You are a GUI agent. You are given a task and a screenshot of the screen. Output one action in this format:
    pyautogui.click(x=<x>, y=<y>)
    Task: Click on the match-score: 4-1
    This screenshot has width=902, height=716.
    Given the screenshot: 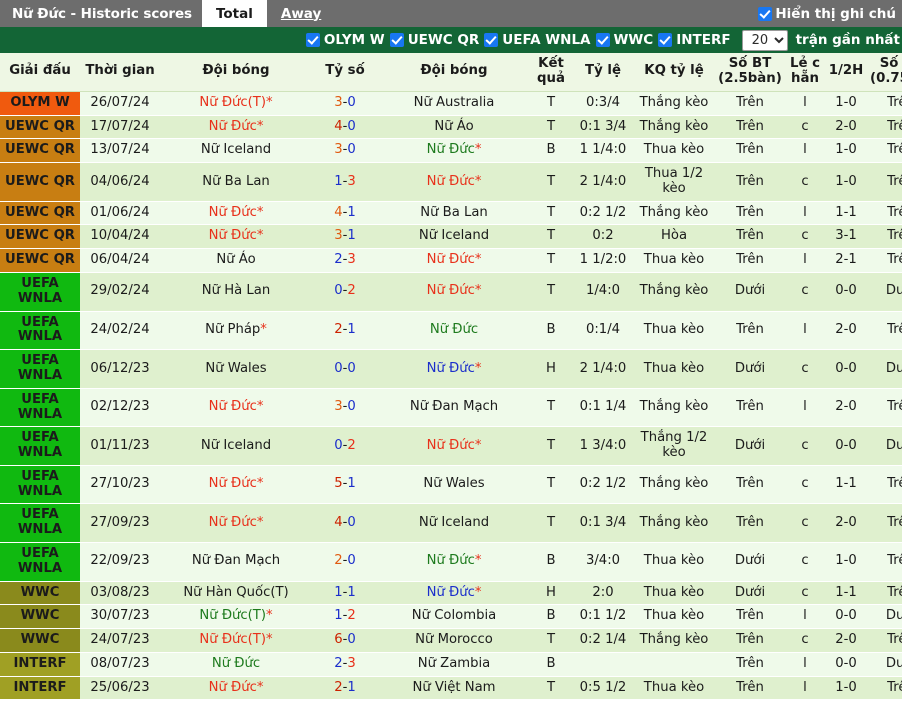 What is the action you would take?
    pyautogui.click(x=345, y=213)
    